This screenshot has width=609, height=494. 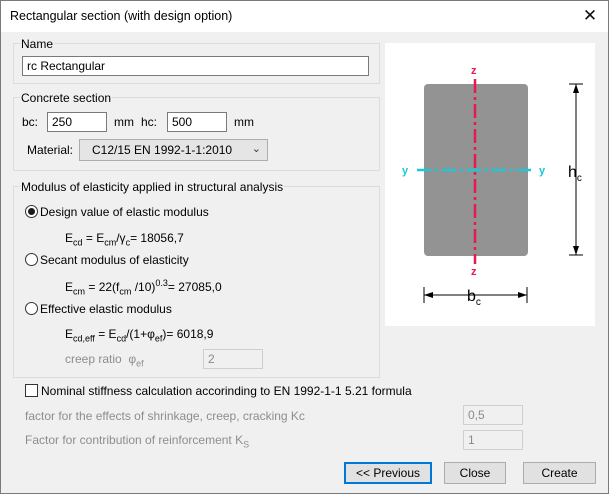 What do you see at coordinates (50, 150) in the screenshot?
I see `material-label: Material:` at bounding box center [50, 150].